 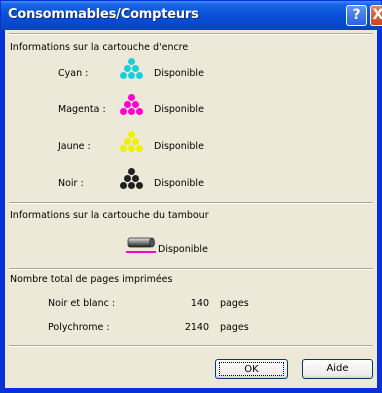 I want to click on cyan-cartridge-icon, so click(x=132, y=70).